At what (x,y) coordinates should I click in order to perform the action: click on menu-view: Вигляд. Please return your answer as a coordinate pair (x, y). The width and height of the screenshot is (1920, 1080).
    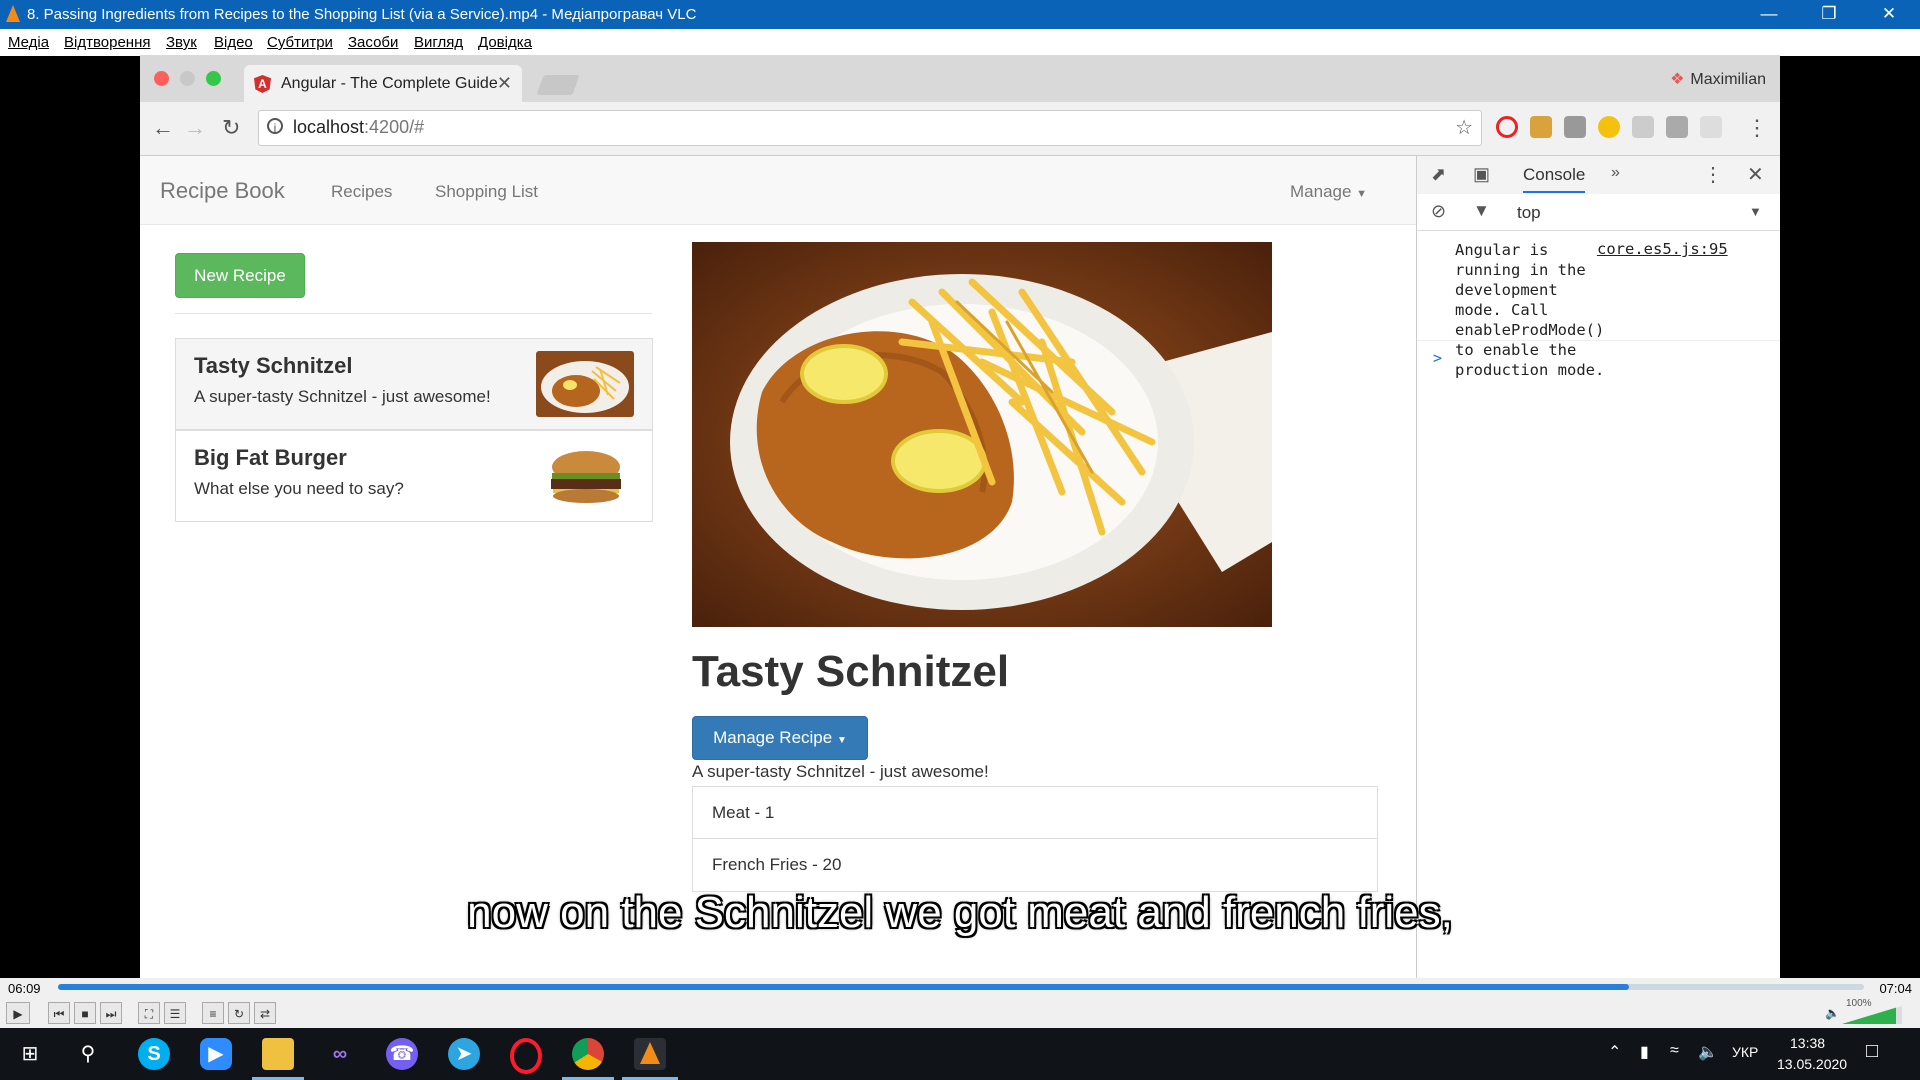
    Looking at the image, I should click on (438, 42).